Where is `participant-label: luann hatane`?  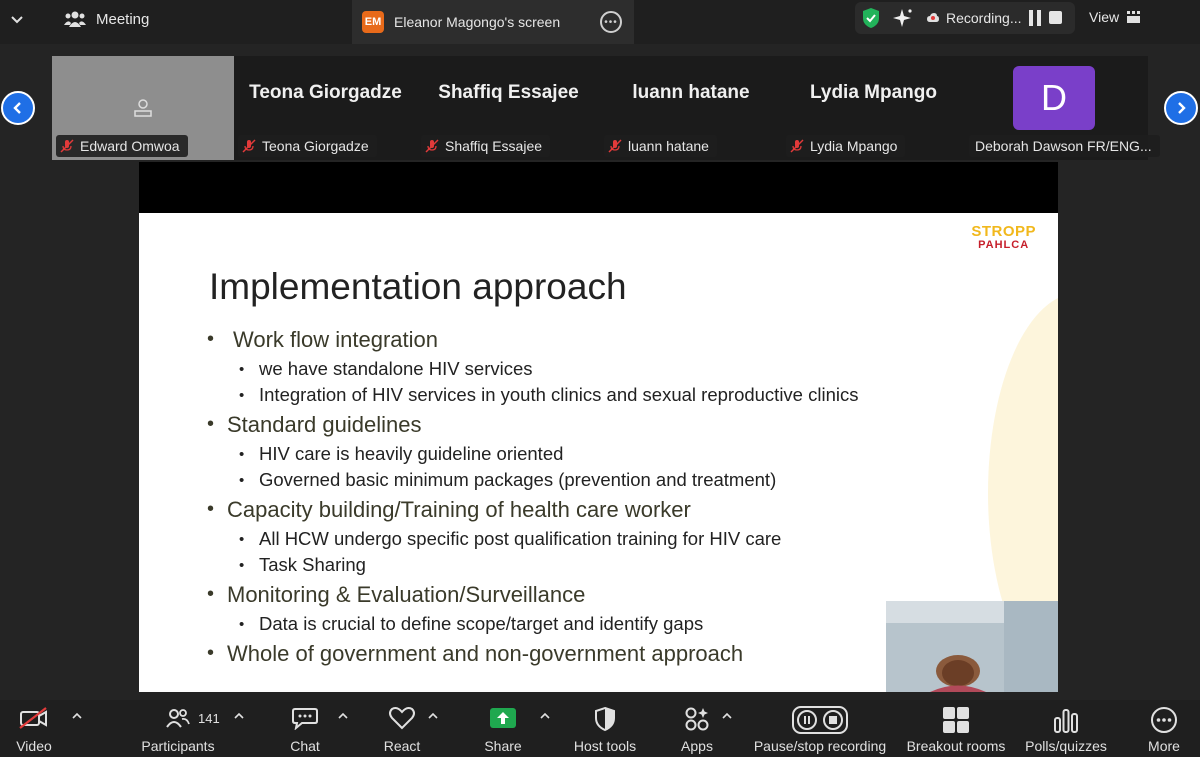 participant-label: luann hatane is located at coordinates (660, 146).